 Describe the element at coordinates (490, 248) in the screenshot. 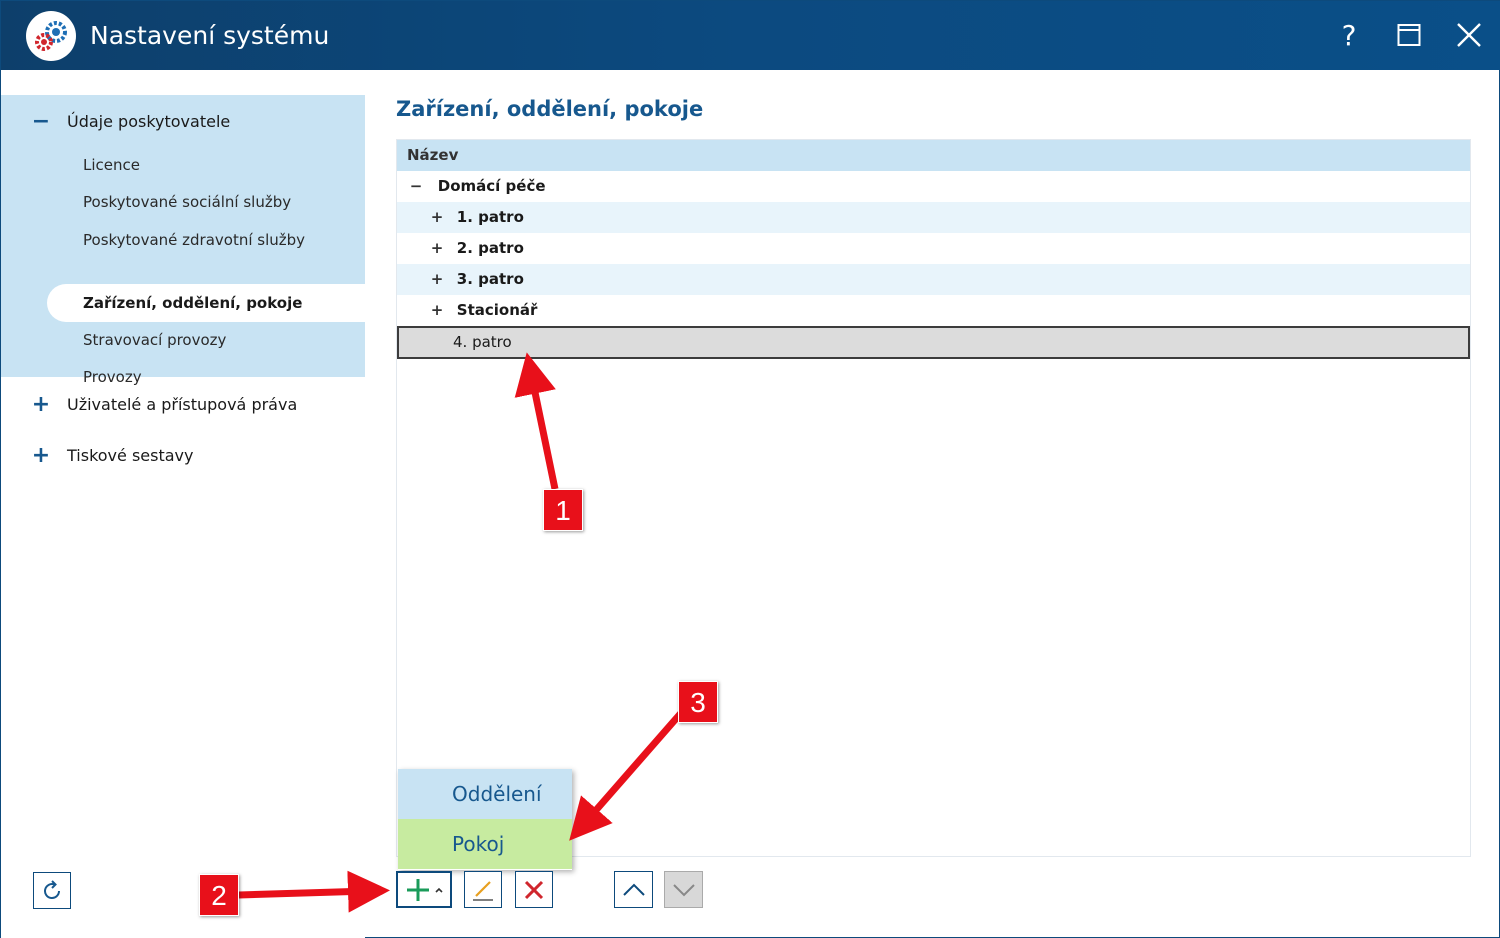

I see `tree-row-label: 2. patro` at that location.